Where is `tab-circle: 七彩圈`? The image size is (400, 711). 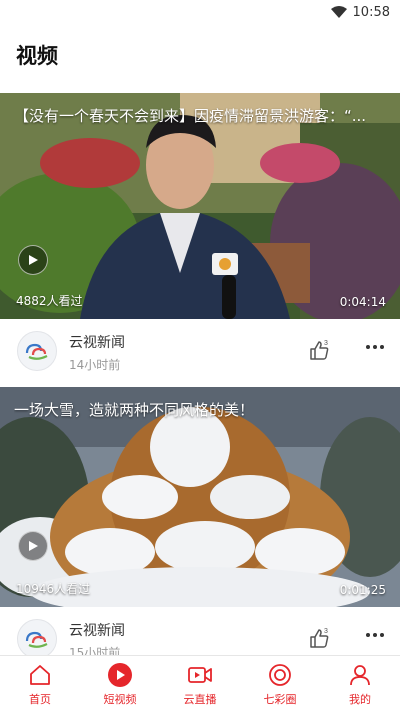
tab-circle: 七彩圈 is located at coordinates (280, 683).